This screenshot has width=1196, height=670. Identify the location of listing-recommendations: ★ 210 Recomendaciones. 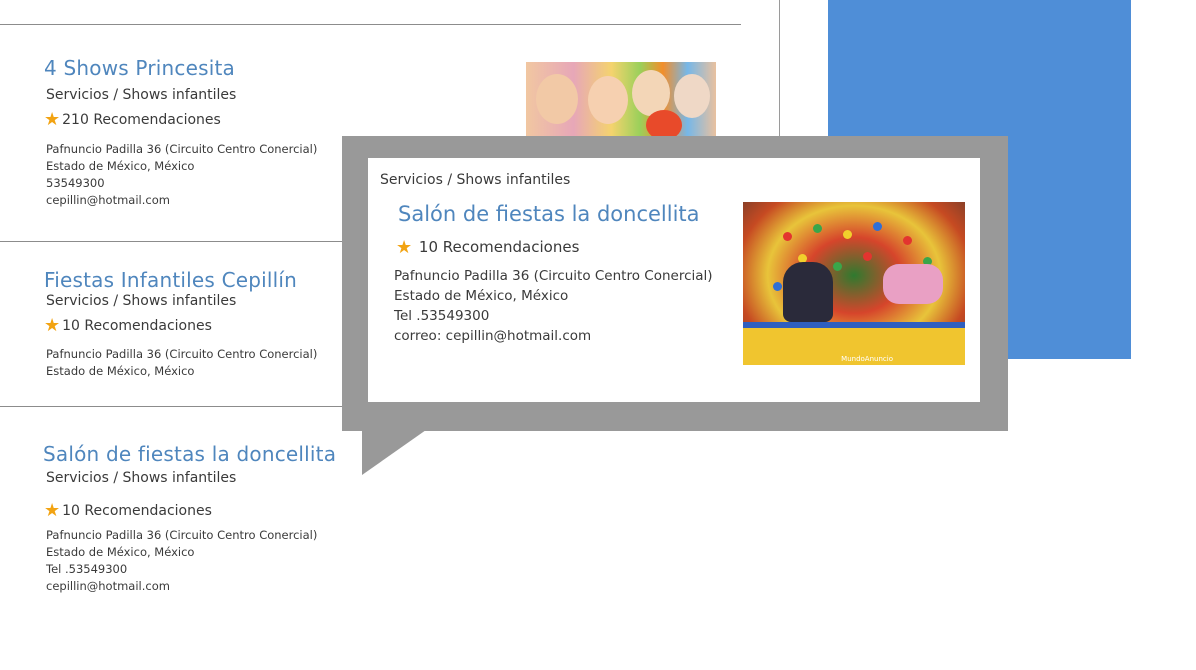
(132, 119).